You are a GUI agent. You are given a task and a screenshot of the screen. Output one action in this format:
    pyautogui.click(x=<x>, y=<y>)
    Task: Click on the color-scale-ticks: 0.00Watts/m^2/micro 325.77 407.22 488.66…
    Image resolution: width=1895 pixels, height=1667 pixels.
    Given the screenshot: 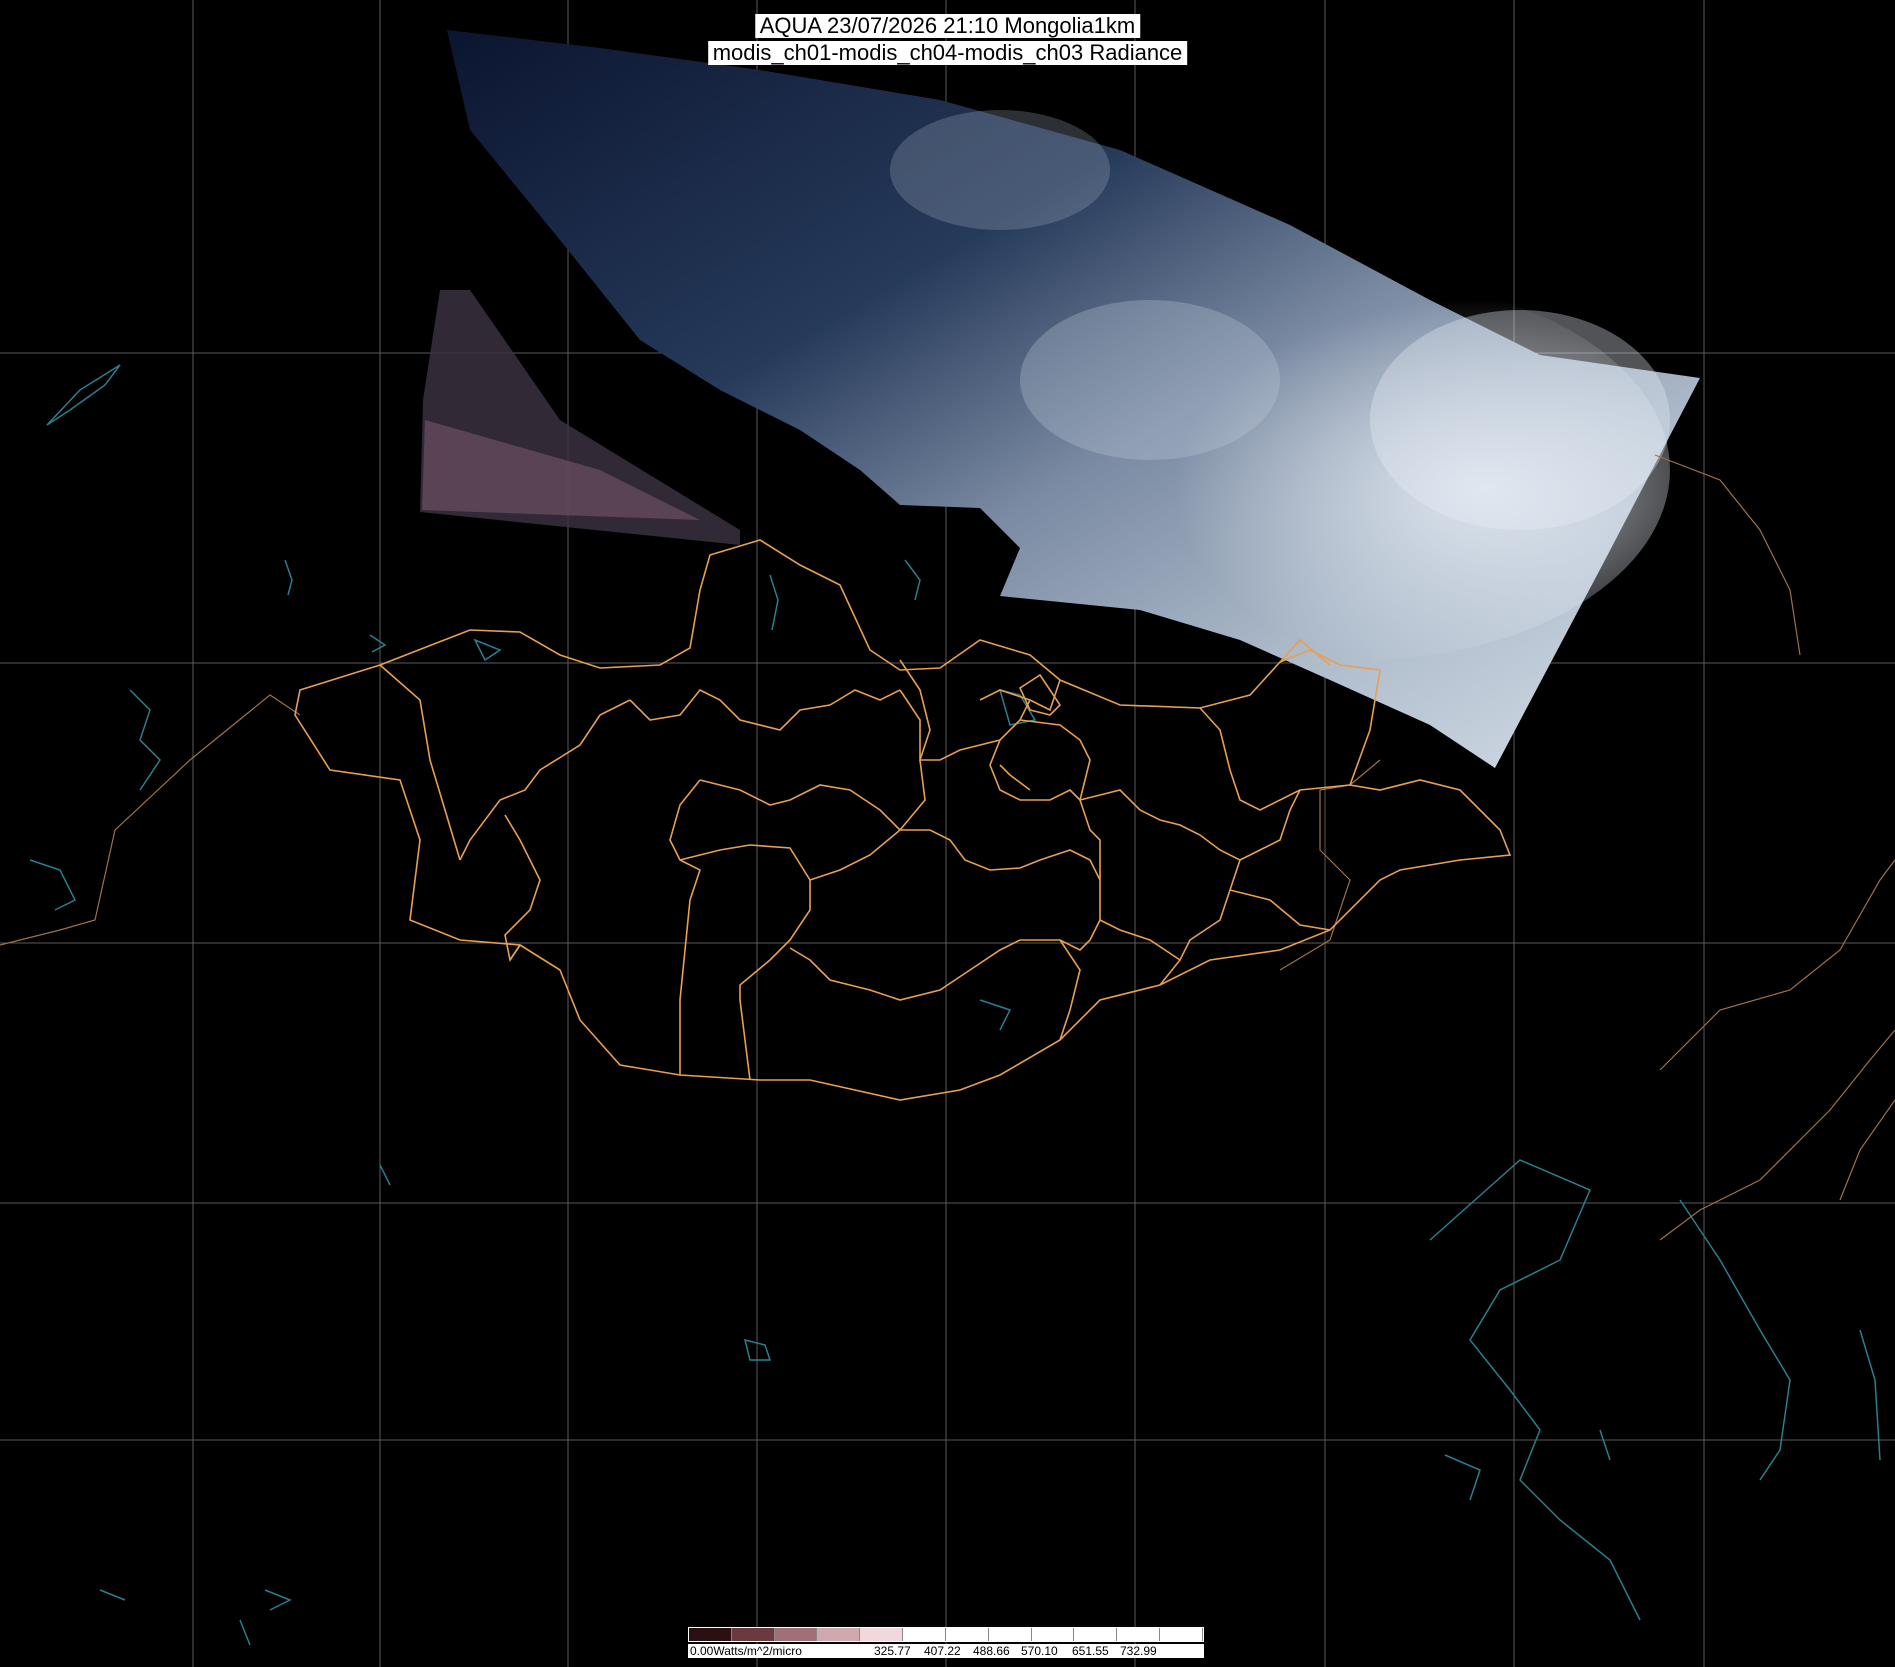 What is the action you would take?
    pyautogui.click(x=946, y=1651)
    